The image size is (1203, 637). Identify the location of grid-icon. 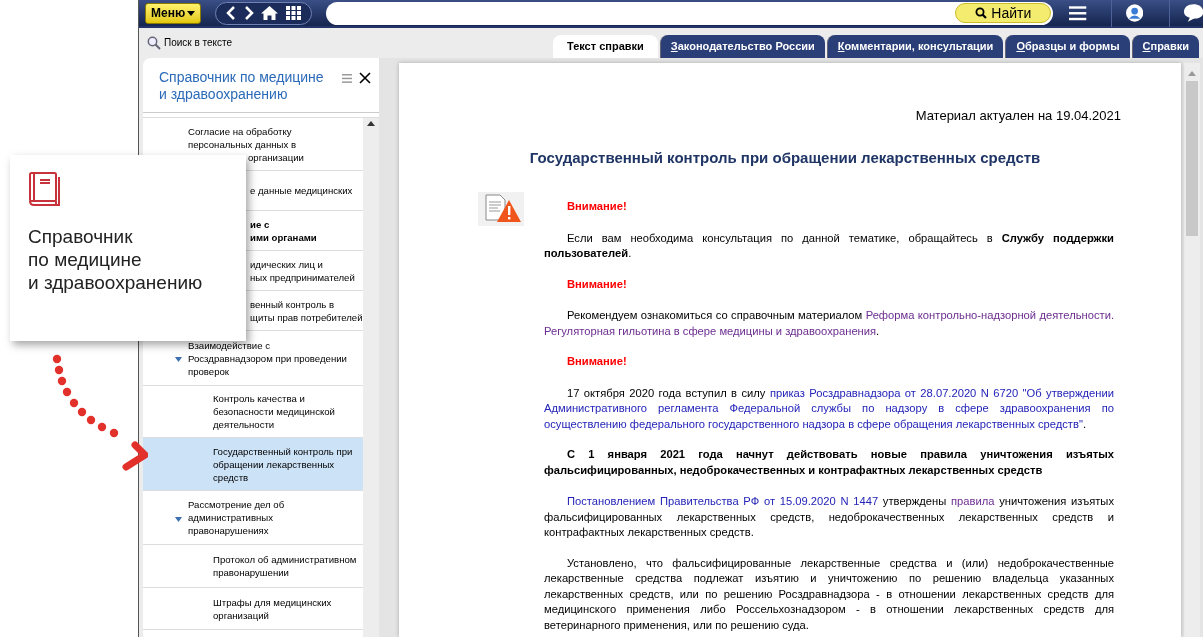
(293, 13).